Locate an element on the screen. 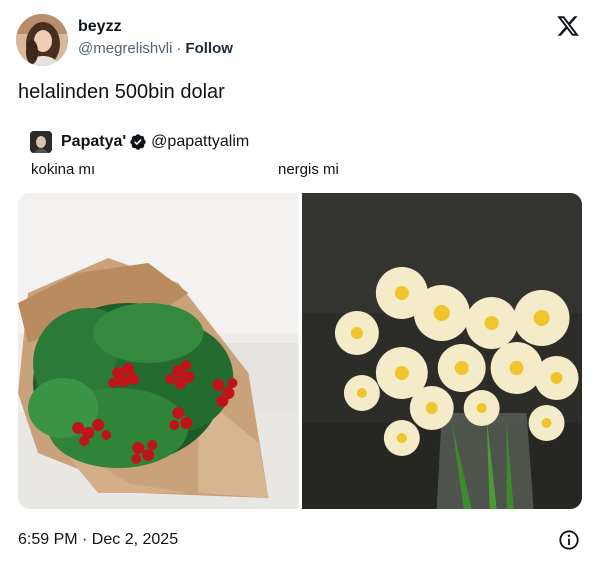 This screenshot has height=570, width=600. quote-author-avatar is located at coordinates (41, 142).